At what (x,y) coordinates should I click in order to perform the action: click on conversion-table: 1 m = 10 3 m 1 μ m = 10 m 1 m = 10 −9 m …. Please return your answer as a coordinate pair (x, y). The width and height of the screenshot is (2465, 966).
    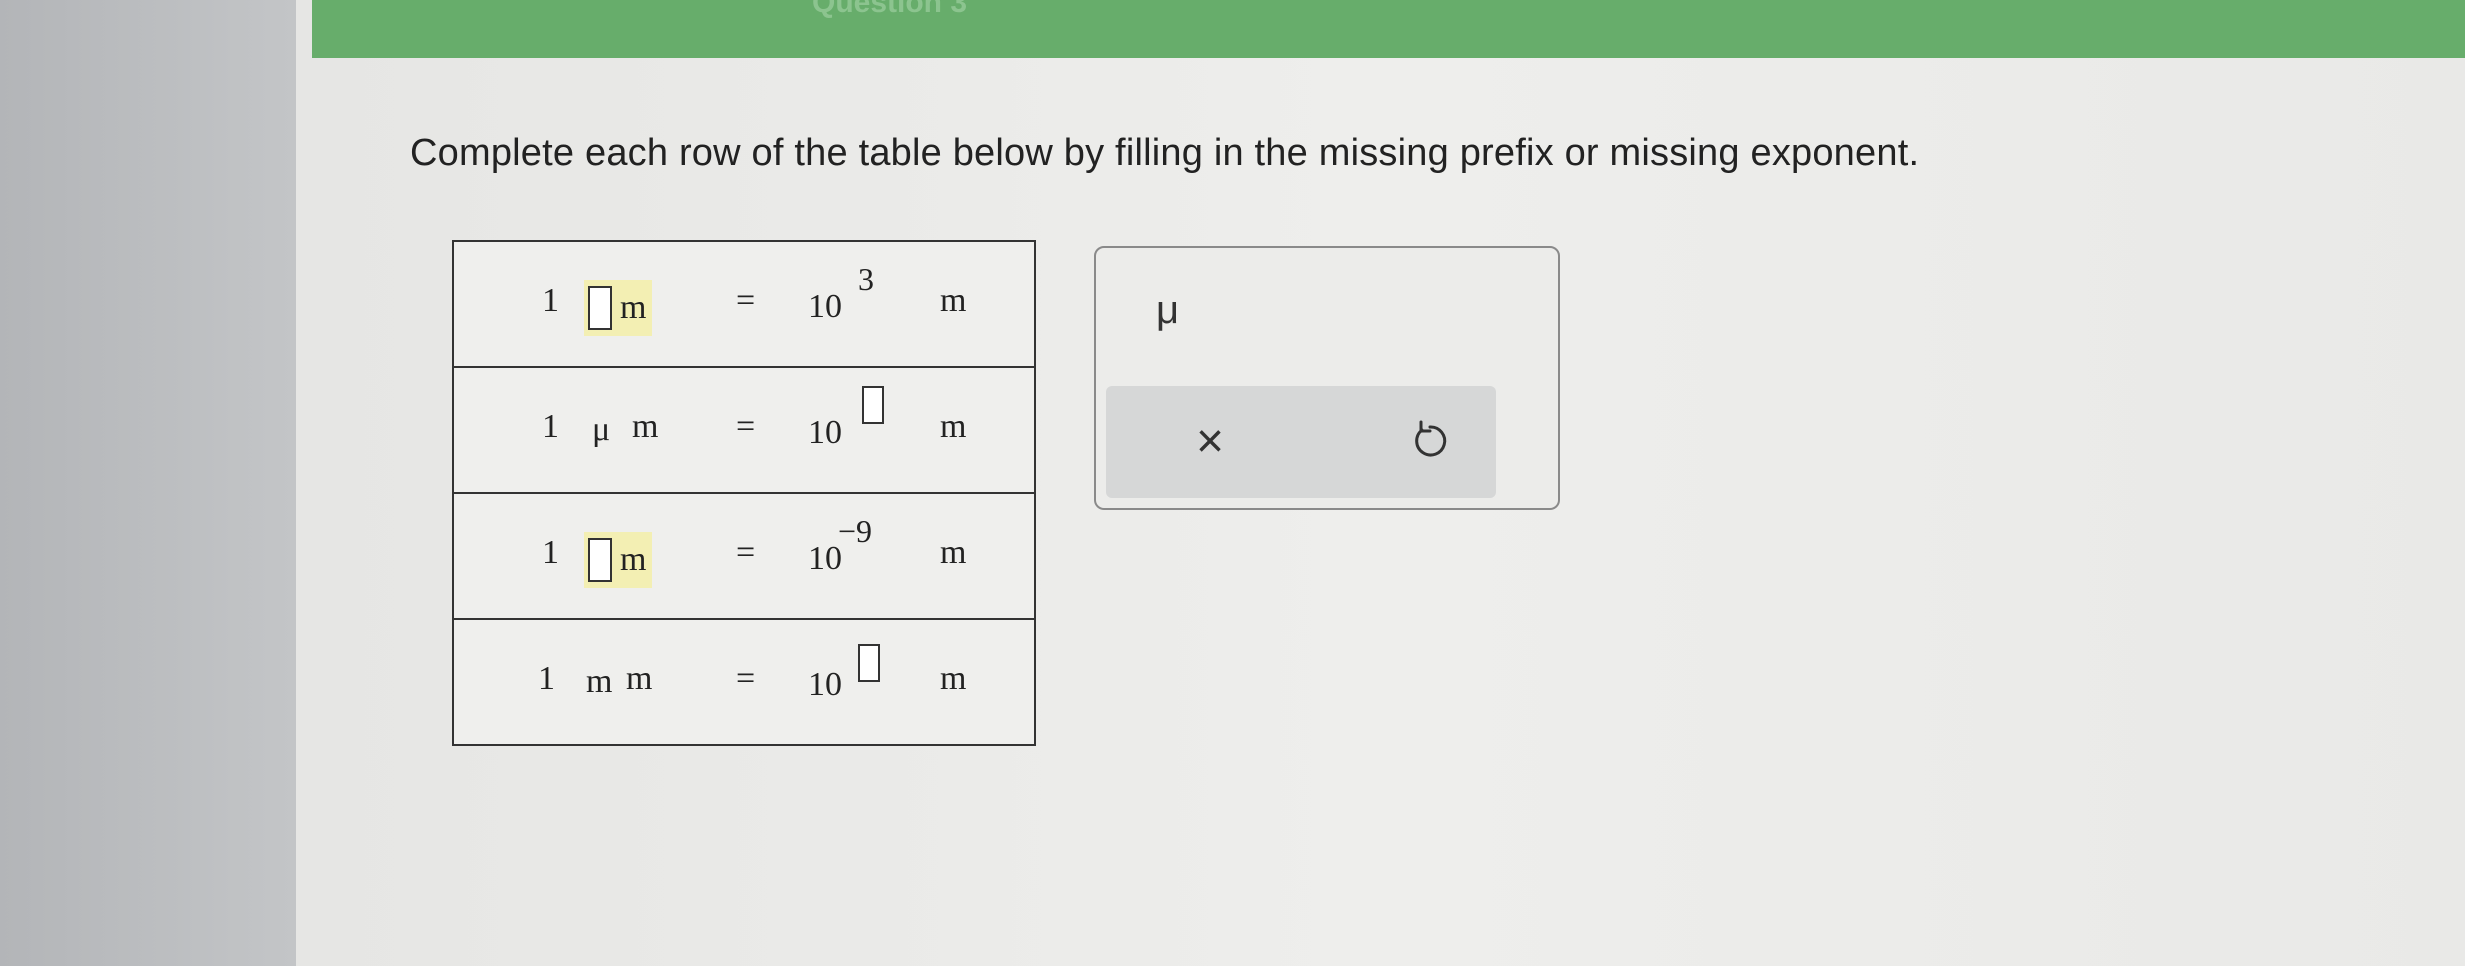
    Looking at the image, I should click on (744, 493).